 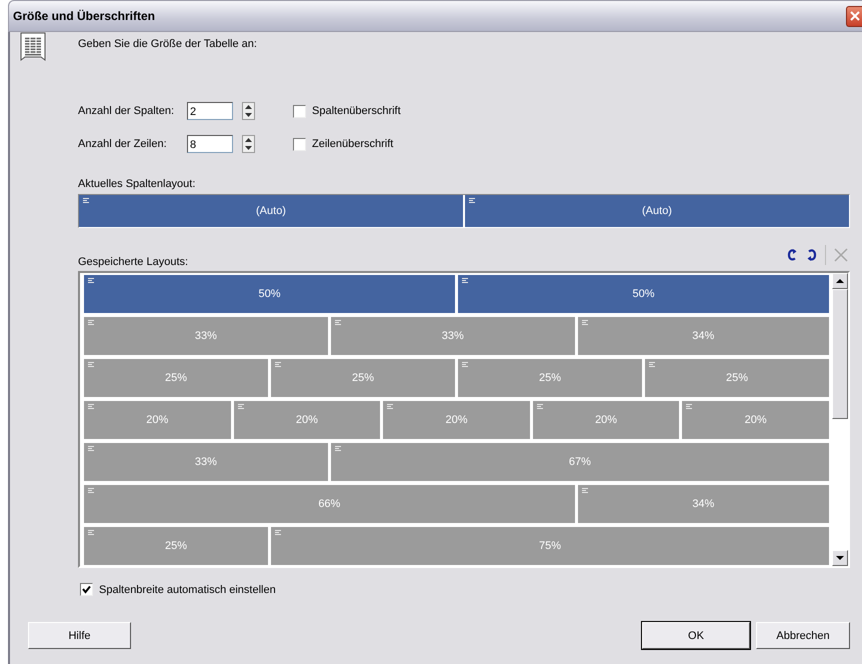 What do you see at coordinates (803, 635) in the screenshot?
I see `cancel-button: Abbrechen` at bounding box center [803, 635].